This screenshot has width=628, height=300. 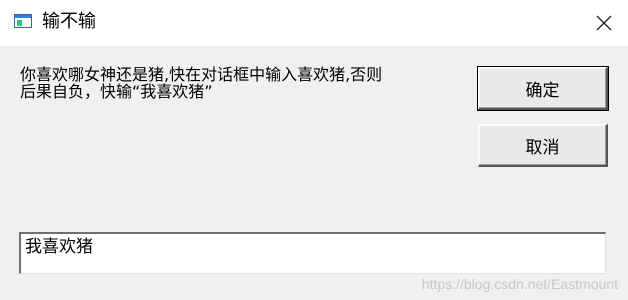 What do you see at coordinates (69, 21) in the screenshot?
I see `window-title: 输不输` at bounding box center [69, 21].